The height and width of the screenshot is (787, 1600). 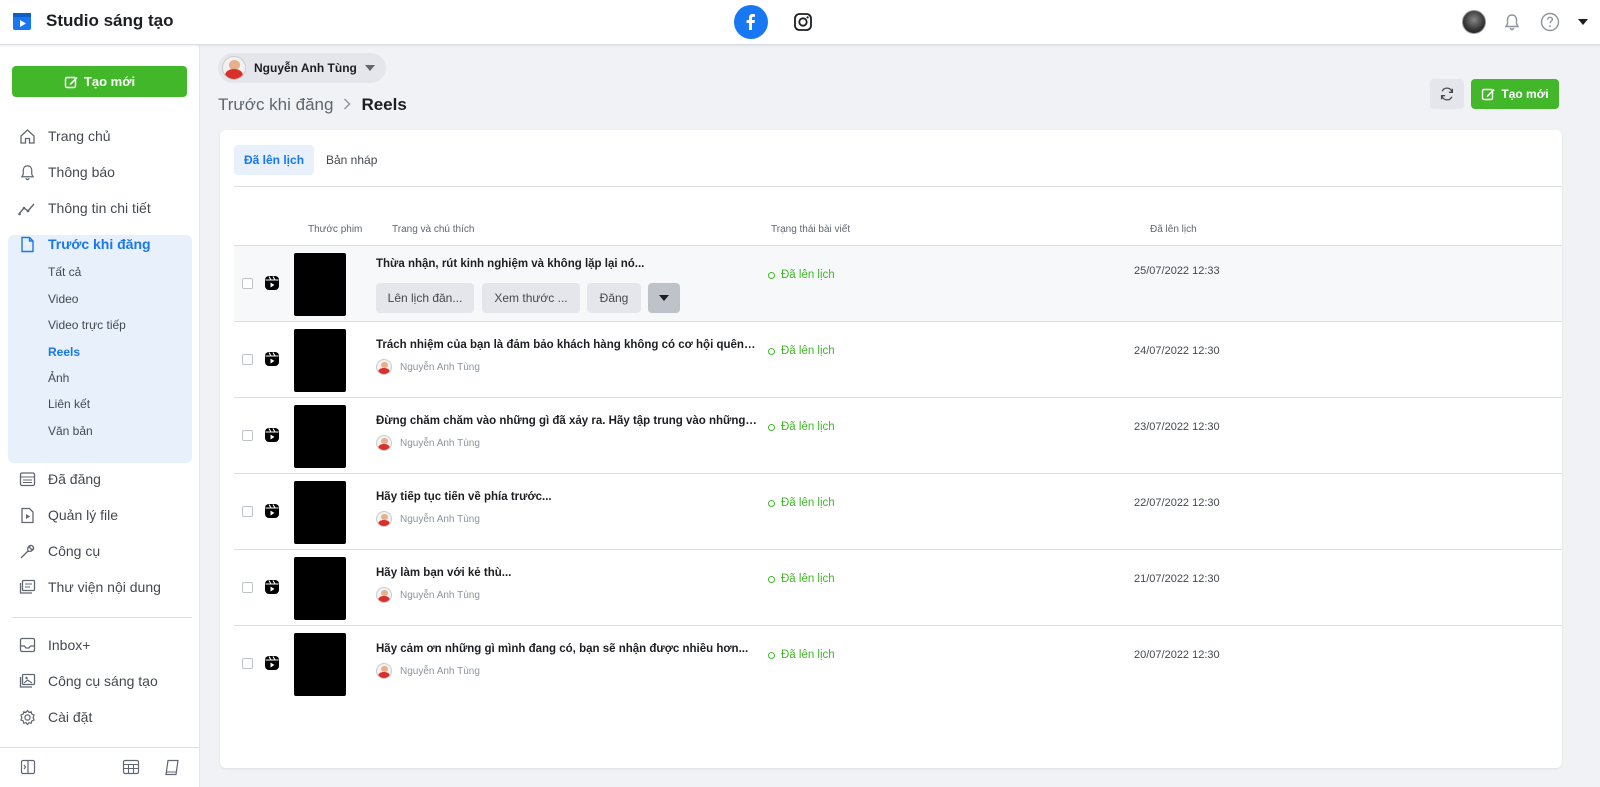 I want to click on column-header-page-caption: Trang và chú thích, so click(x=433, y=229).